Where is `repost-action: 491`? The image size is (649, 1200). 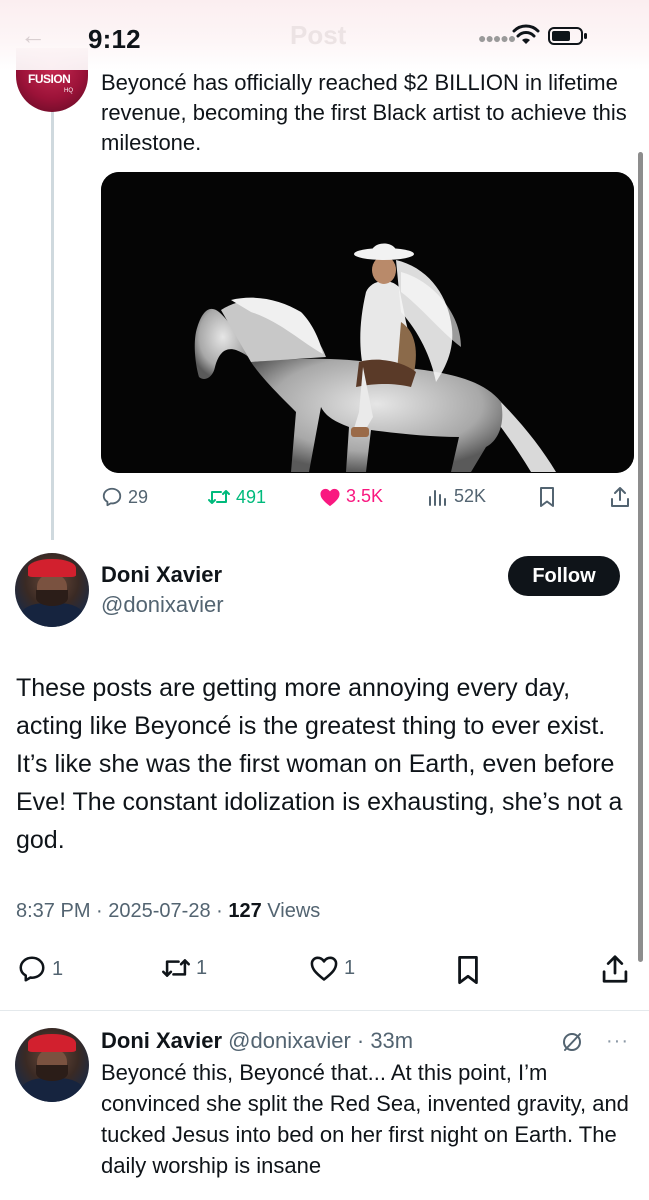 repost-action: 491 is located at coordinates (236, 497).